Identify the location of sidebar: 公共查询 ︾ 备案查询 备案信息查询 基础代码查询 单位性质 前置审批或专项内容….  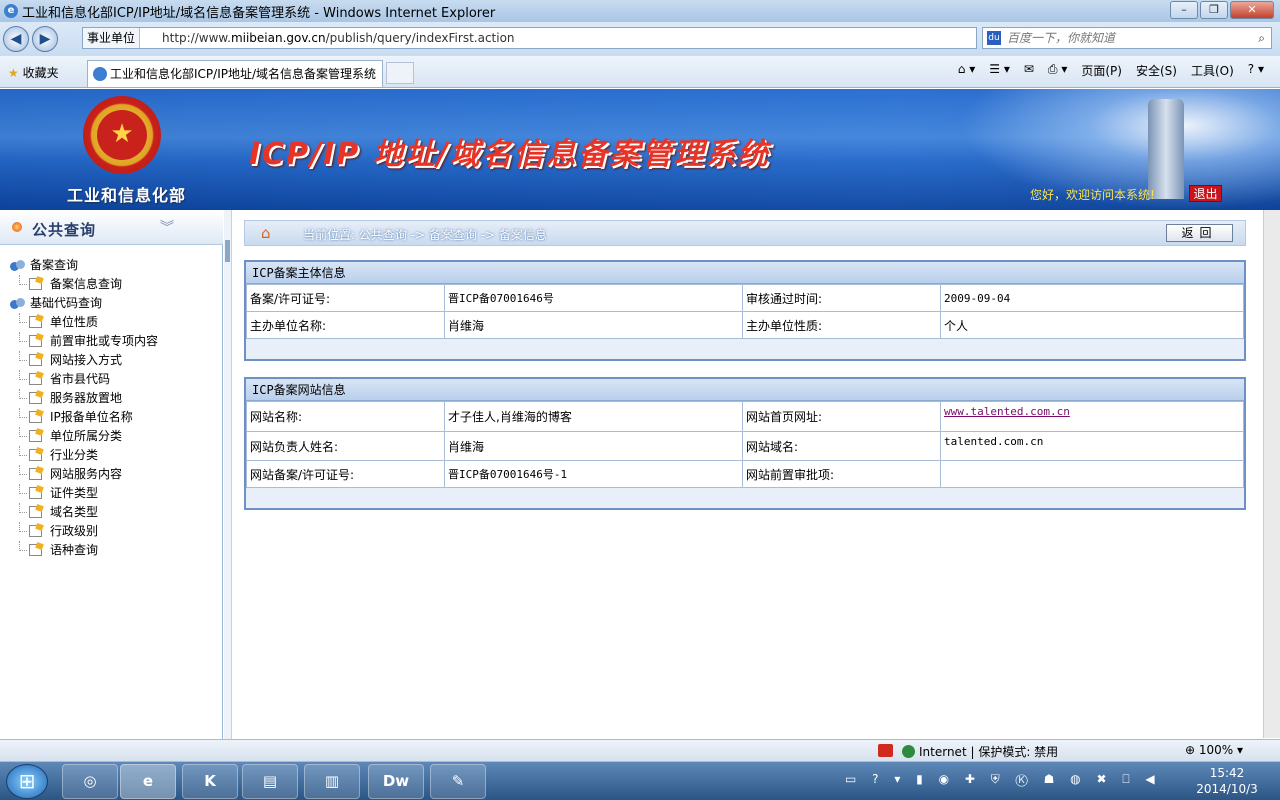
(111, 474).